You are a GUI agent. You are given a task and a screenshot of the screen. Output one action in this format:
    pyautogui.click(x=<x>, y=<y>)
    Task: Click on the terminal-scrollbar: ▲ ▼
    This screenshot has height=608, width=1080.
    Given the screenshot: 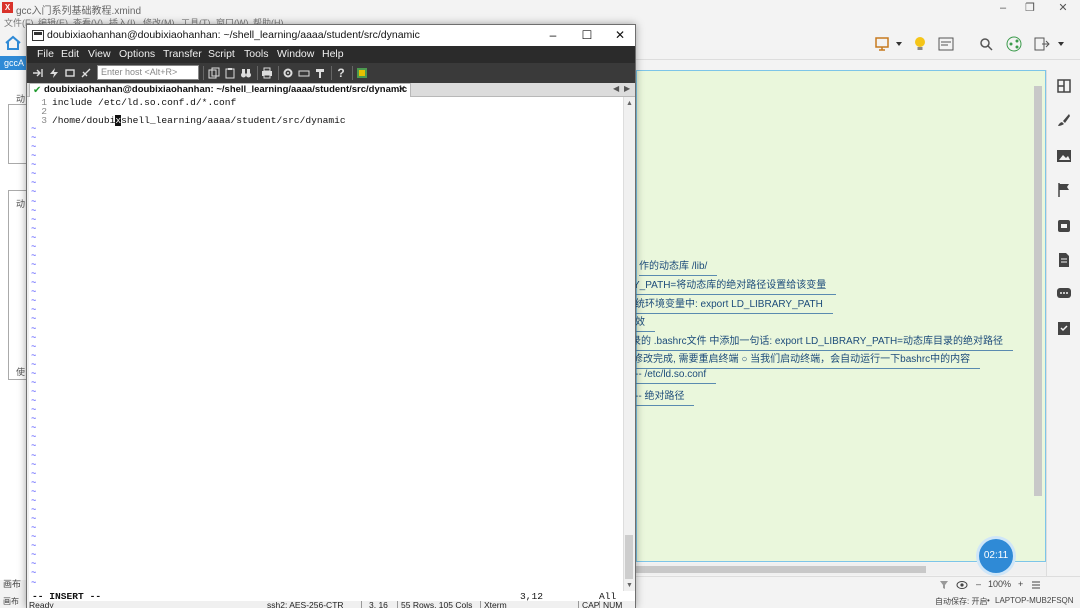 What is the action you would take?
    pyautogui.click(x=628, y=344)
    